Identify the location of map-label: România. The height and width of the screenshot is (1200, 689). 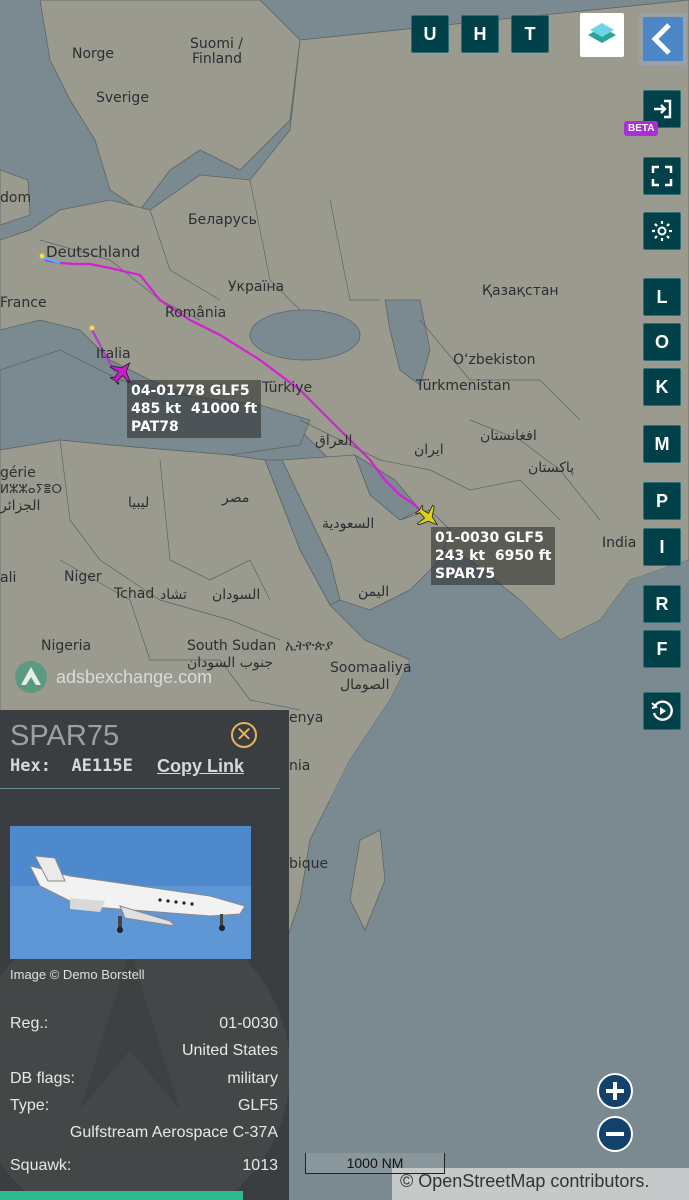
(196, 313).